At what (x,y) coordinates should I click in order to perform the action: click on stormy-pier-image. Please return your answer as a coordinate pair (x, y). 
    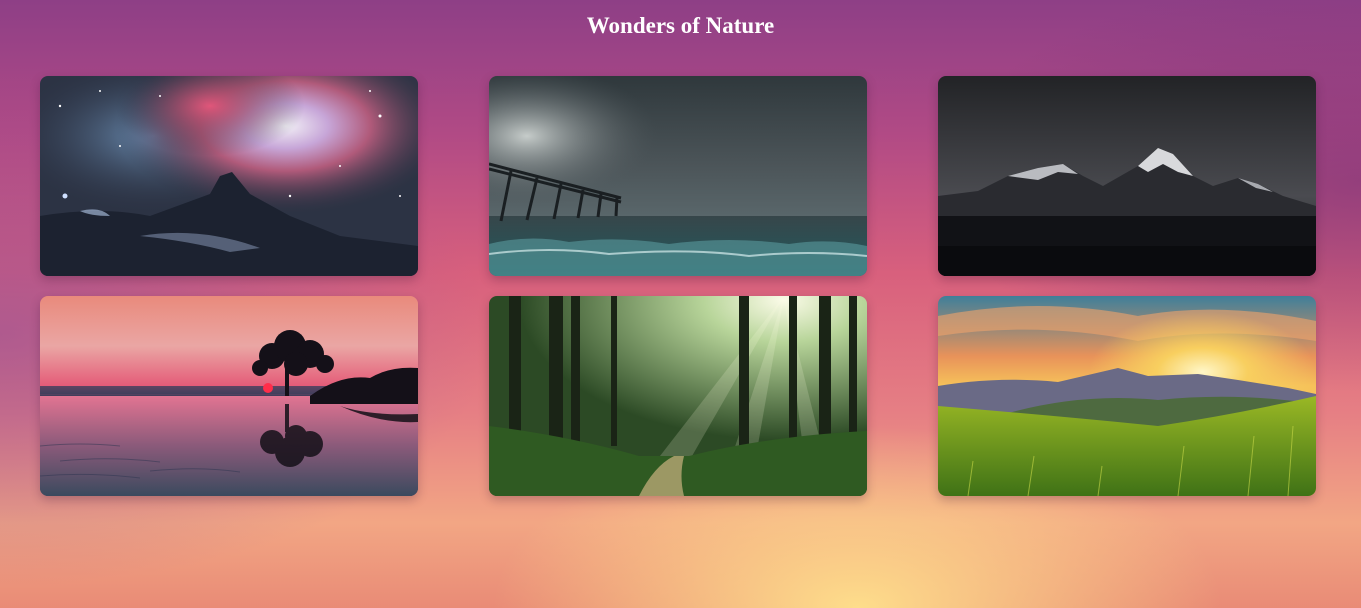
    Looking at the image, I should click on (678, 176).